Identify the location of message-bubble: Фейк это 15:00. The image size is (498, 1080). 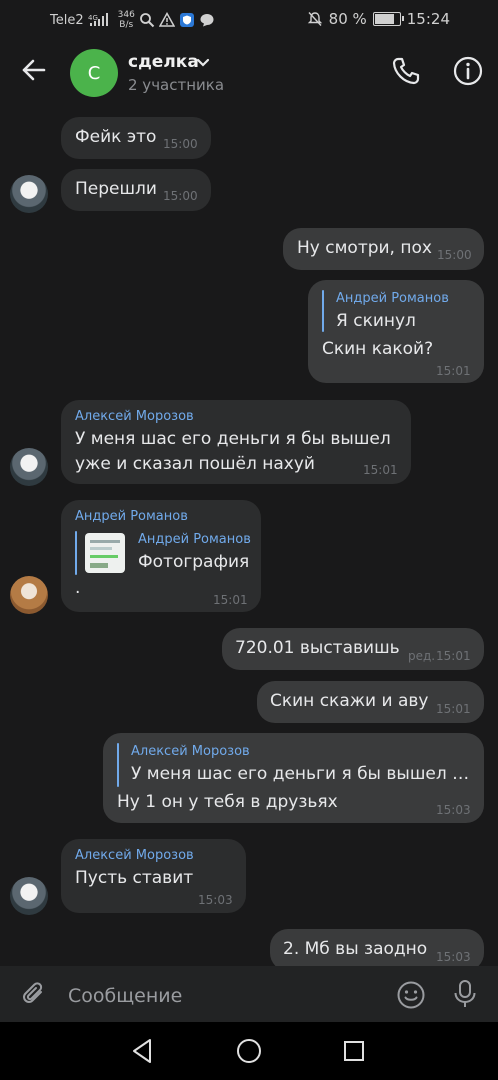
(136, 138).